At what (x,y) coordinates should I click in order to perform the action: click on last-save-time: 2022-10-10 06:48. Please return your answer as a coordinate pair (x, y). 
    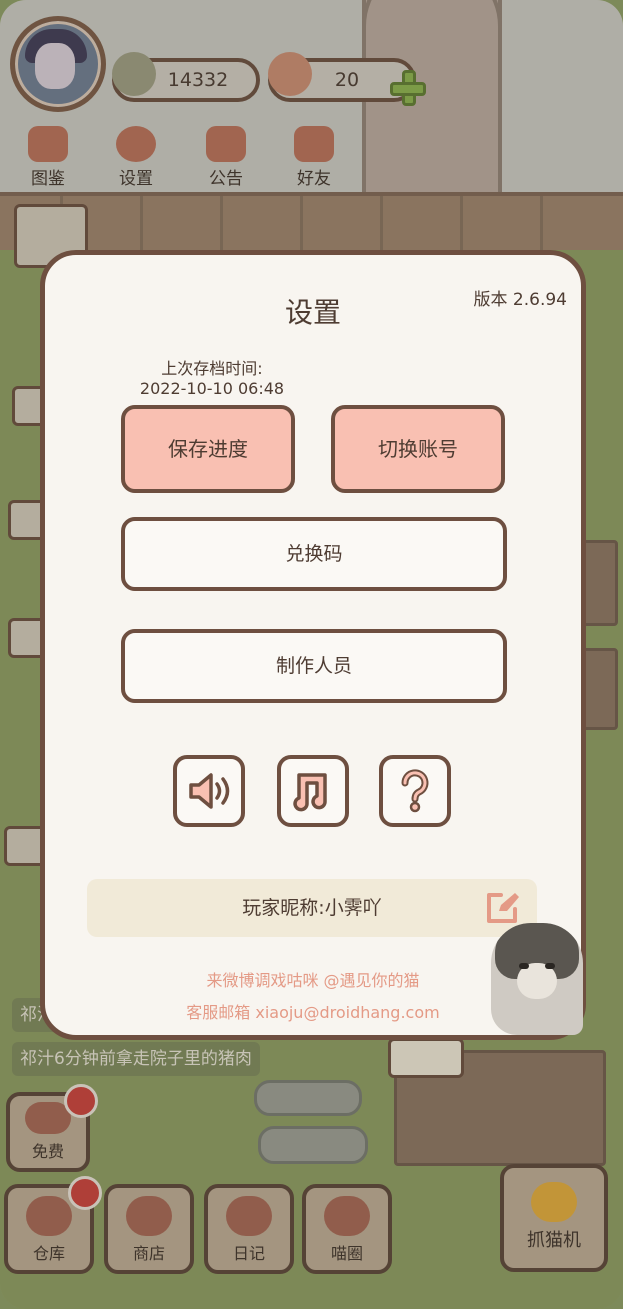
    Looking at the image, I should click on (212, 388).